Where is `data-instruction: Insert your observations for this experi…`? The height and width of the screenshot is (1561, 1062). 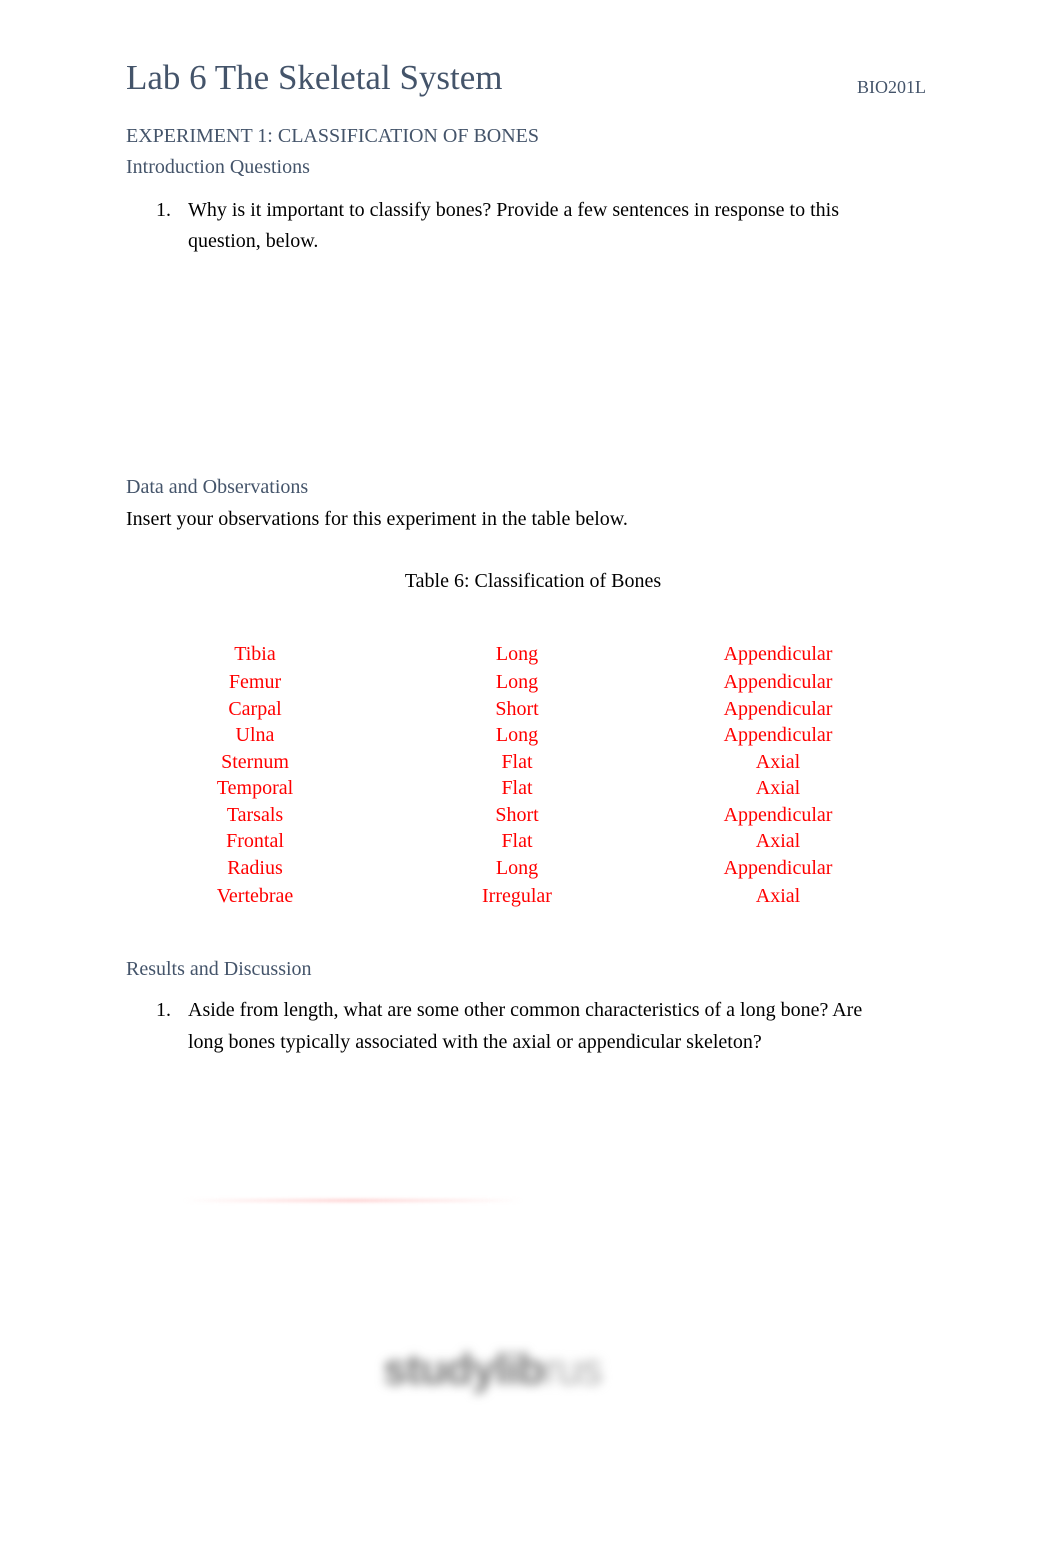
data-instruction: Insert your observations for this experi… is located at coordinates (377, 519).